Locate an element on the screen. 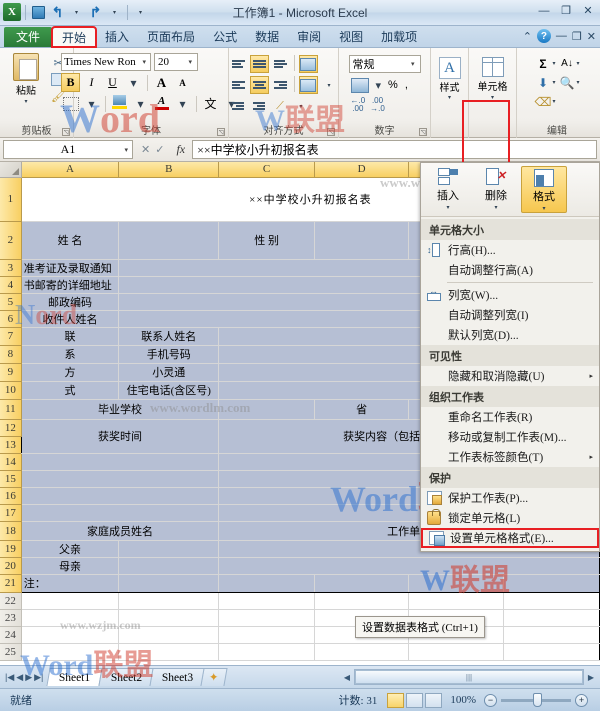 The image size is (600, 711). number-format-dropdown-icon: ▾ is located at coordinates (414, 64).